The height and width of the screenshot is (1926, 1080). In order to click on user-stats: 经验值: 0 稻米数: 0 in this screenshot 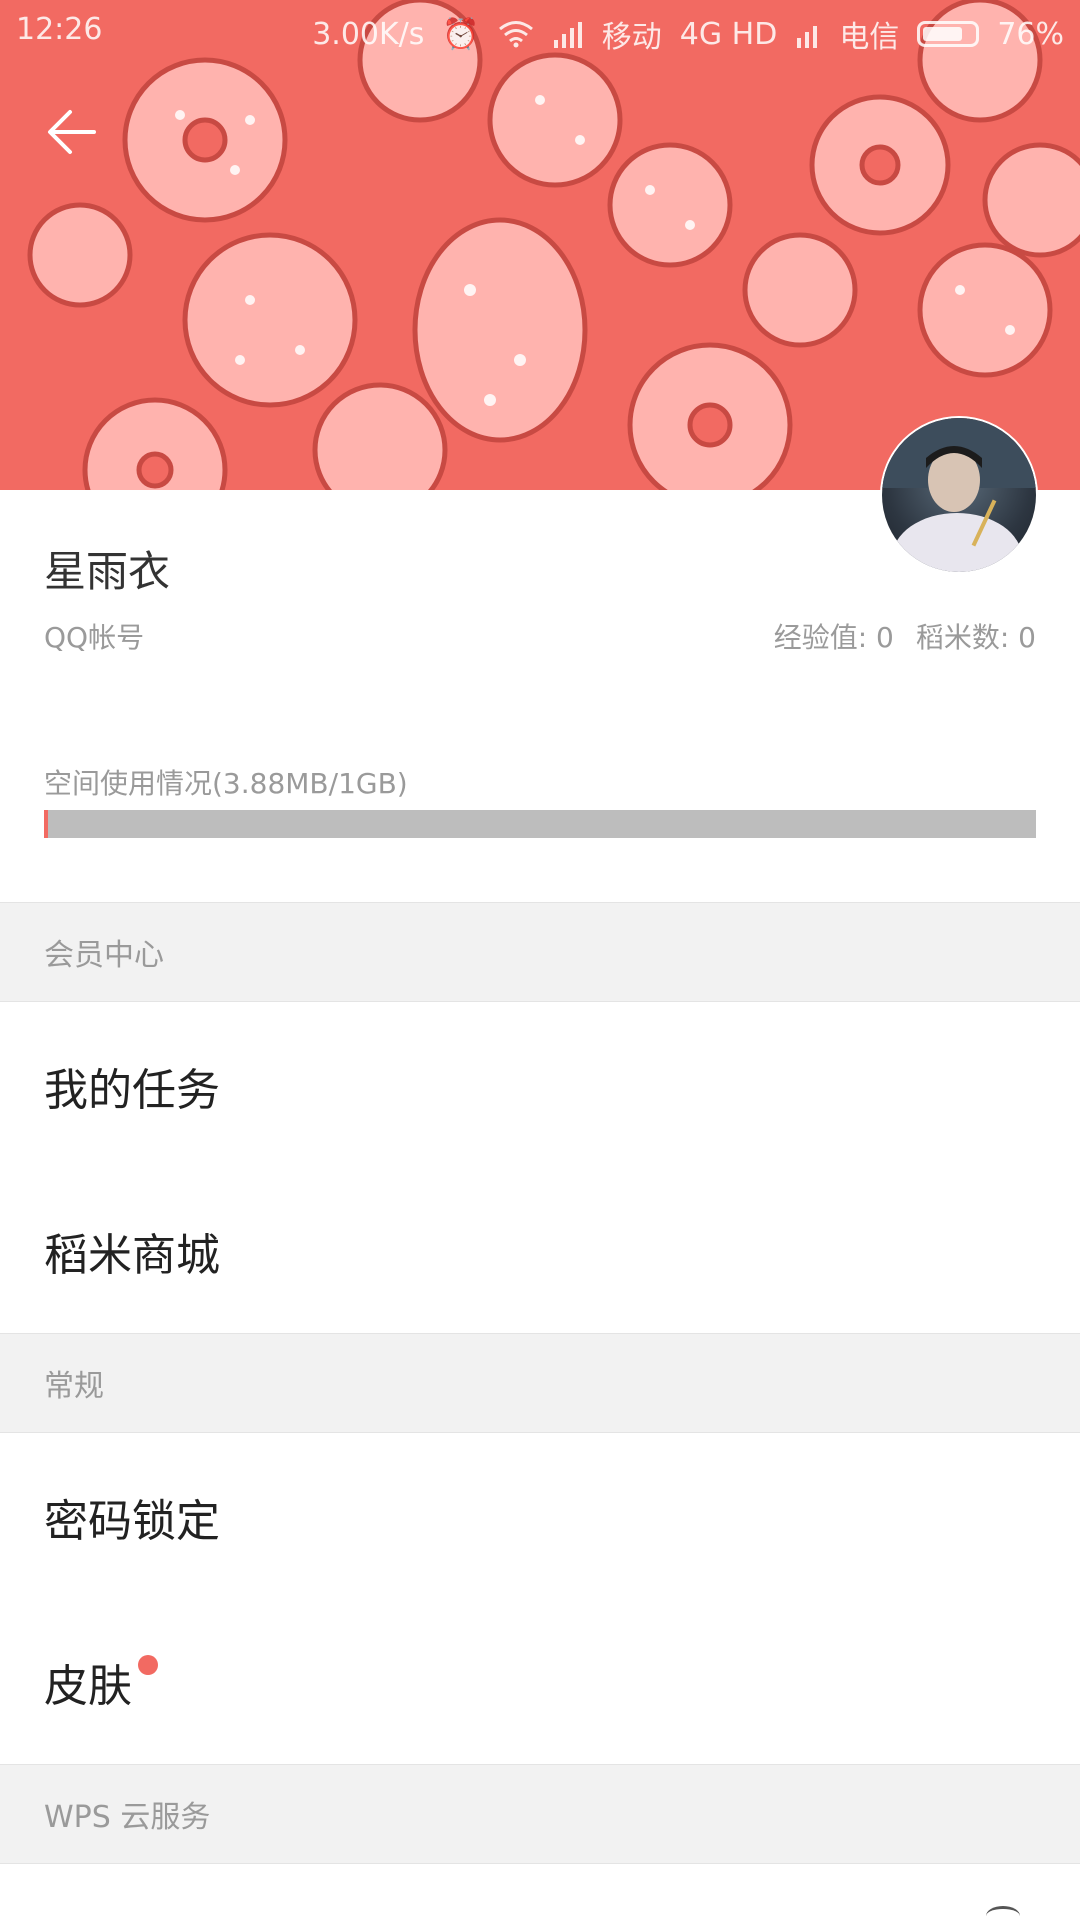, I will do `click(905, 636)`.